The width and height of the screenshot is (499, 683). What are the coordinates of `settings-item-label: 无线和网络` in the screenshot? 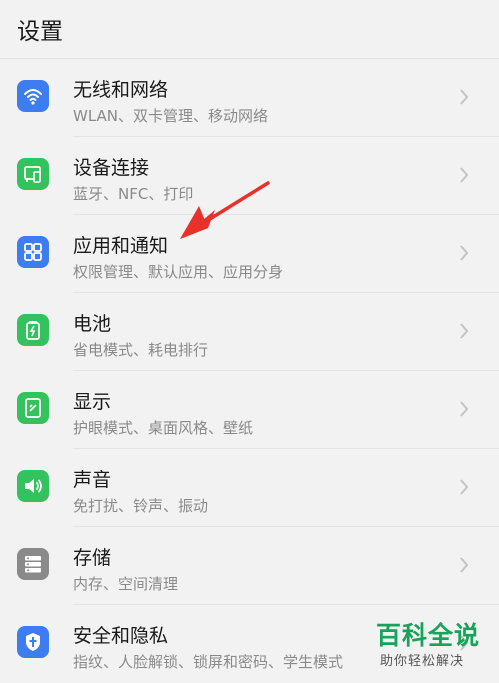 It's located at (121, 90).